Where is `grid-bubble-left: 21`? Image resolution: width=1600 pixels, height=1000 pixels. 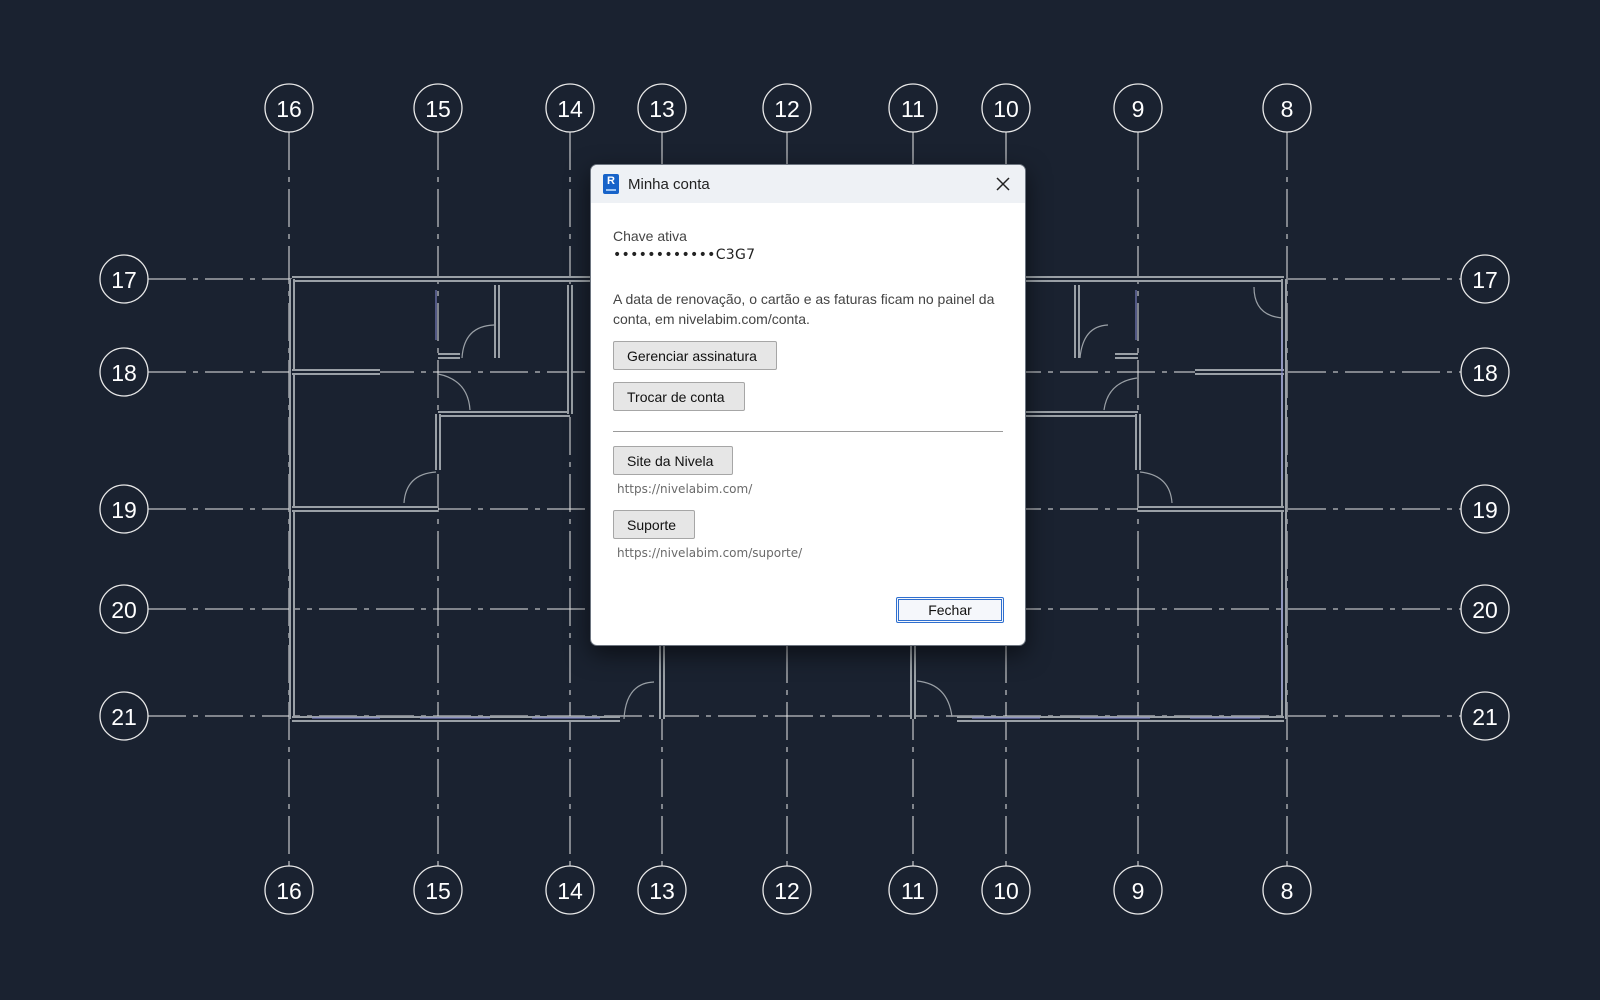 grid-bubble-left: 21 is located at coordinates (124, 716).